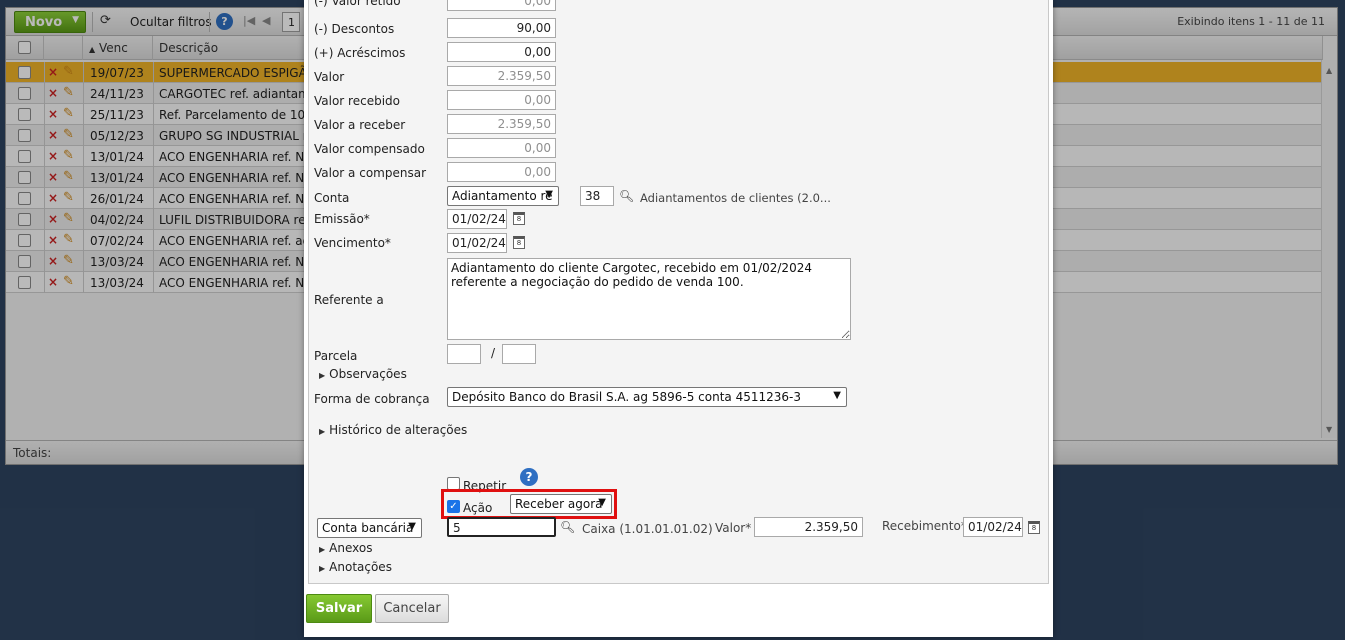 Image resolution: width=1345 pixels, height=640 pixels. Describe the element at coordinates (501, 148) in the screenshot. I see `valor-compensado-input: 0,00` at that location.